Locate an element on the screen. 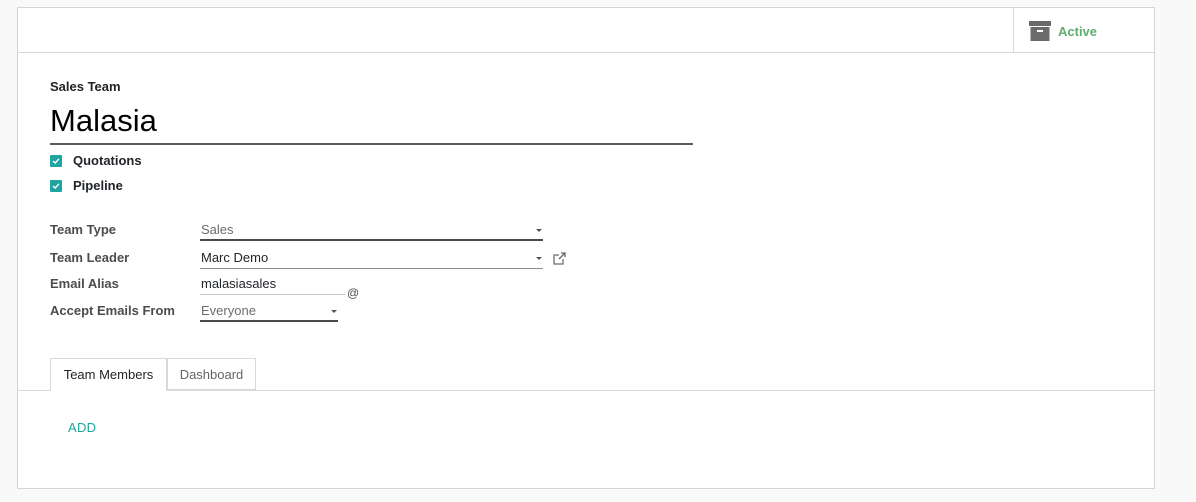 Image resolution: width=1196 pixels, height=502 pixels. team-leader-value: Marc Demo is located at coordinates (235, 257).